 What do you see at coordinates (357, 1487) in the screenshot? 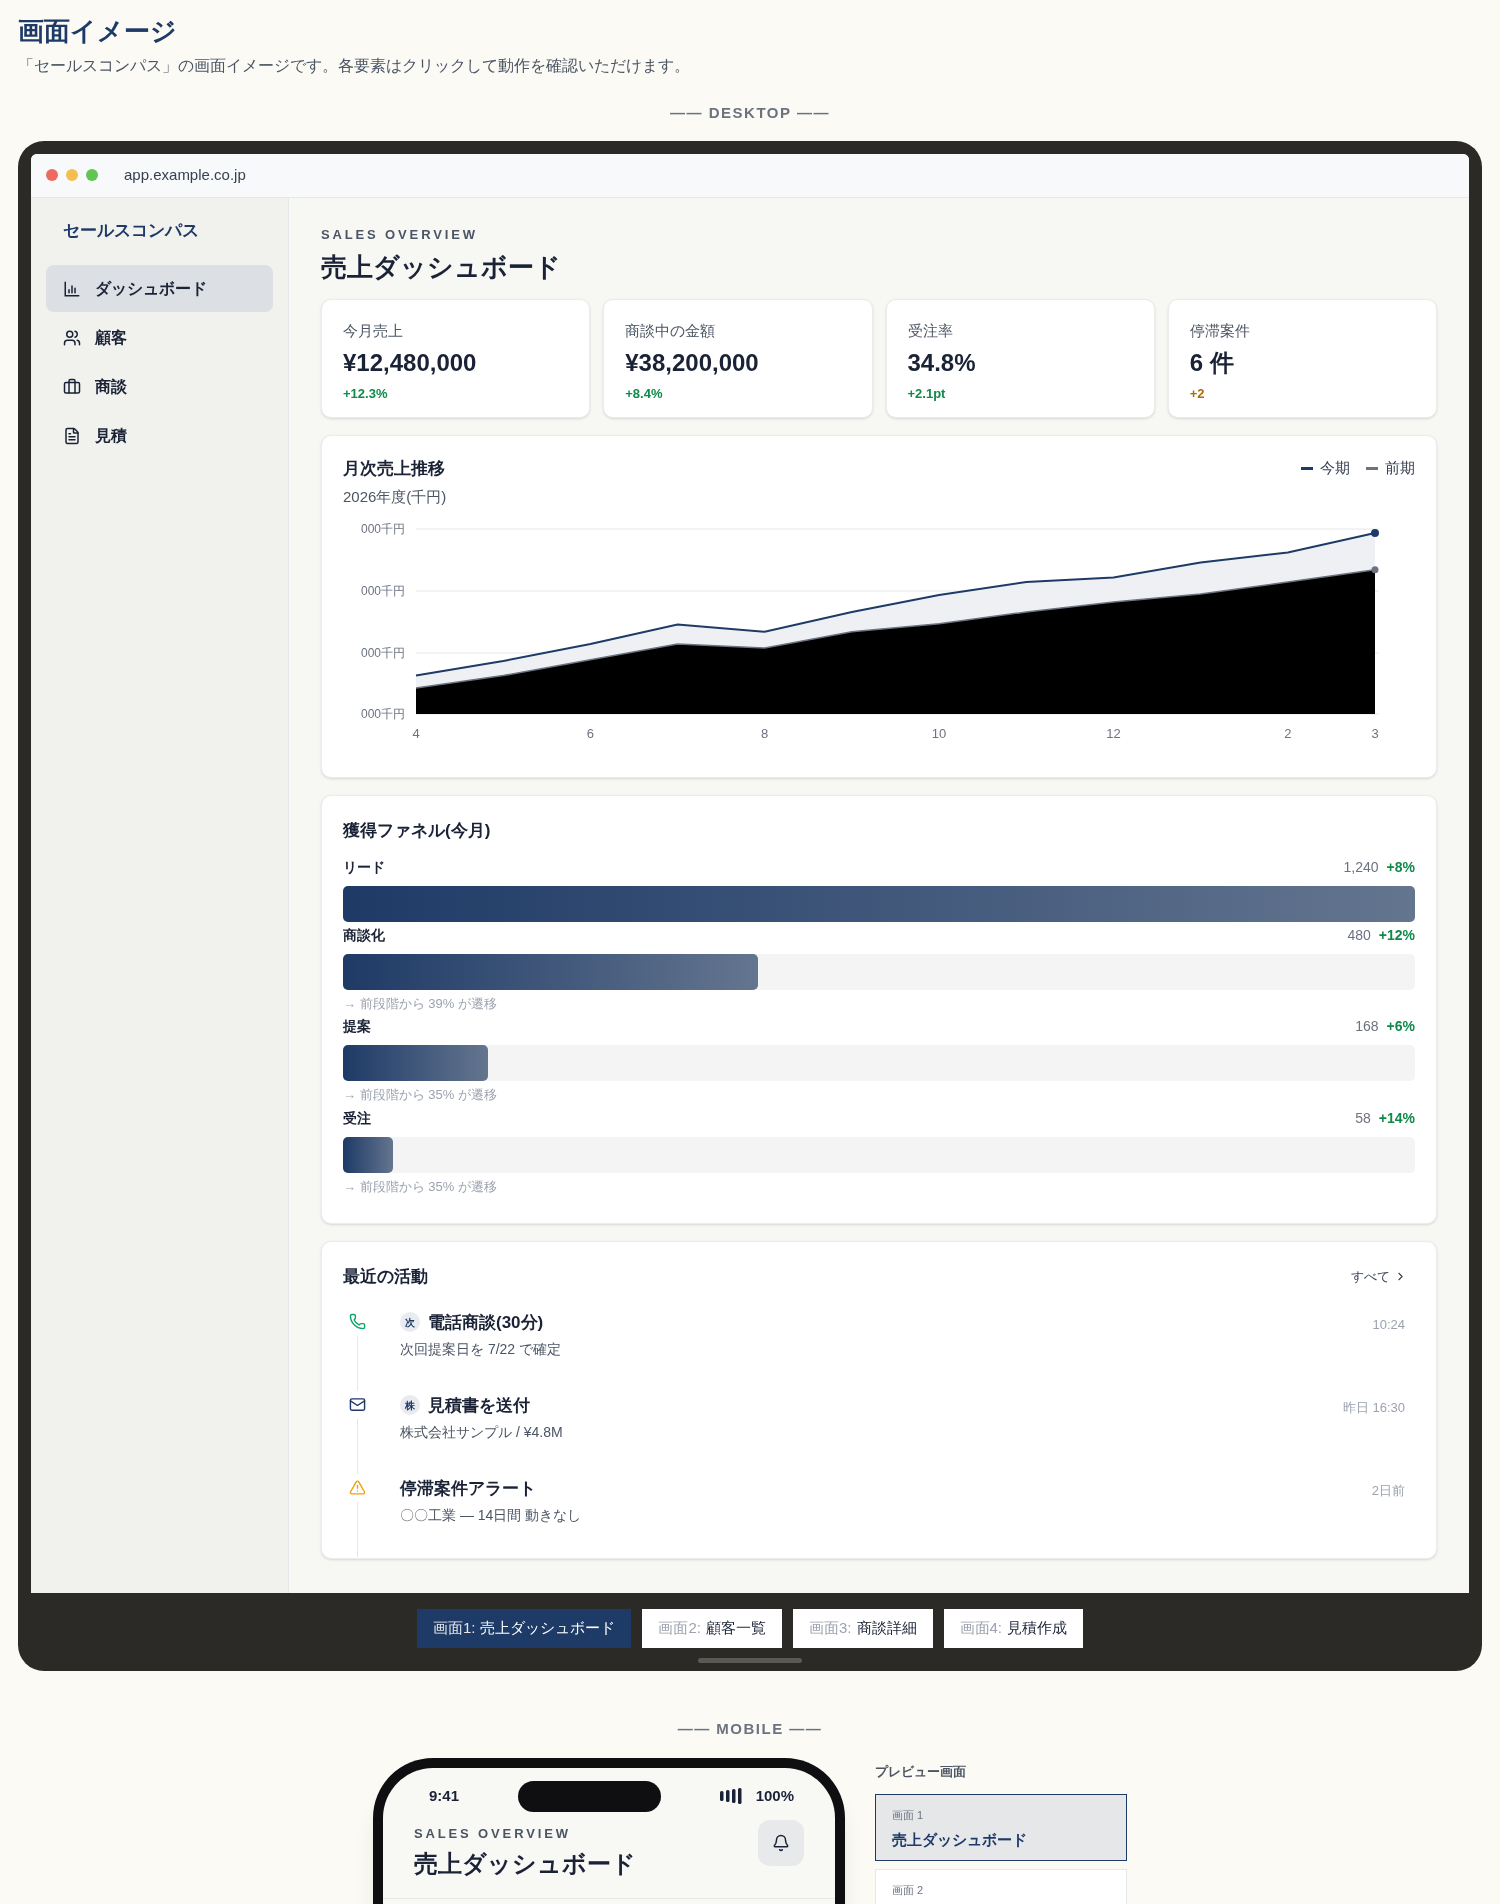
I see `warning-icon` at bounding box center [357, 1487].